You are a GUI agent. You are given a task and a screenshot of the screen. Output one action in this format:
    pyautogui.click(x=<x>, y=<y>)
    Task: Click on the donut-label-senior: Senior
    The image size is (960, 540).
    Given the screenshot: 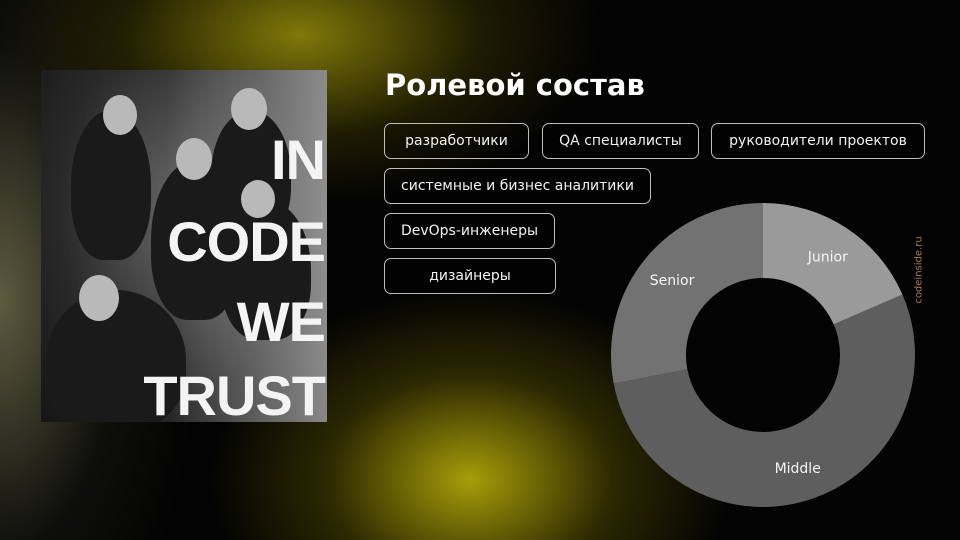 What is the action you would take?
    pyautogui.click(x=672, y=281)
    